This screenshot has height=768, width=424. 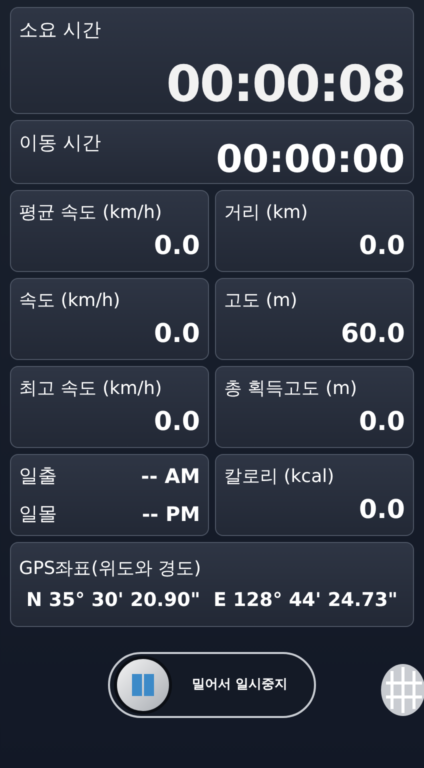 I want to click on sun-value: -- PM, so click(x=171, y=514).